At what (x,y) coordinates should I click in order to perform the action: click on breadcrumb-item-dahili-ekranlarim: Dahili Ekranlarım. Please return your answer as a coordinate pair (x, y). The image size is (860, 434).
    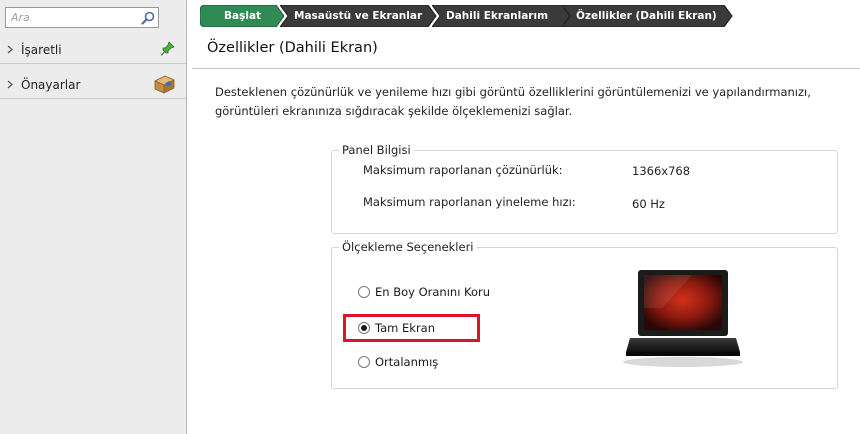
    Looking at the image, I should click on (501, 16).